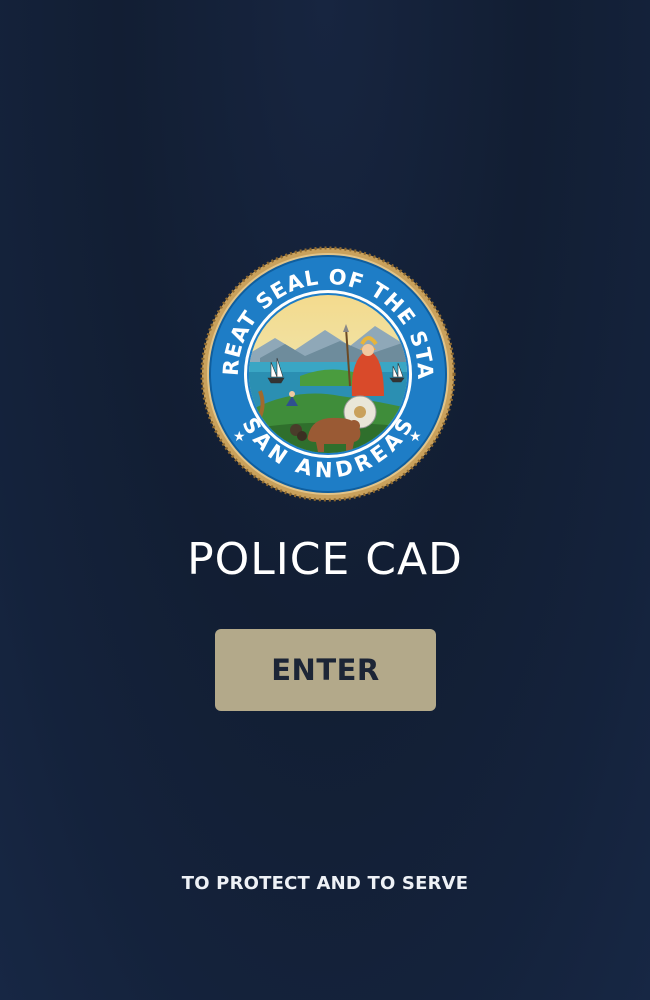  Describe the element at coordinates (325, 559) in the screenshot. I see `page-title: POLICE CAD` at that location.